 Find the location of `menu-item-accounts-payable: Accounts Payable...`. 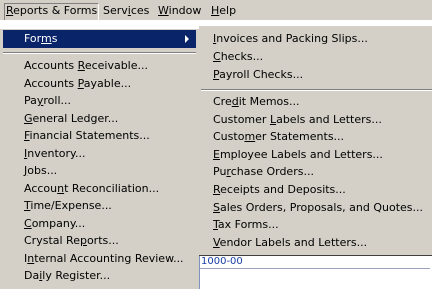

menu-item-accounts-payable: Accounts Payable... is located at coordinates (77, 84).